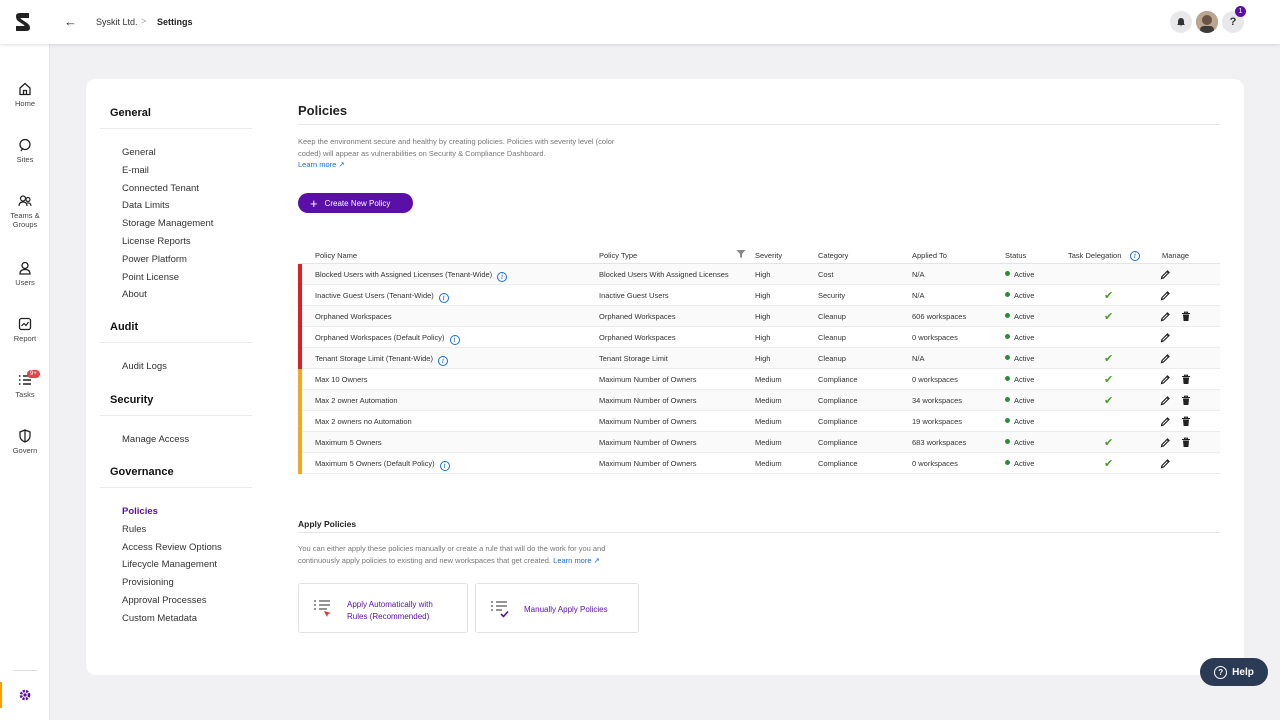 This screenshot has width=1280, height=720. Describe the element at coordinates (1234, 672) in the screenshot. I see `help-button: ? Help` at that location.